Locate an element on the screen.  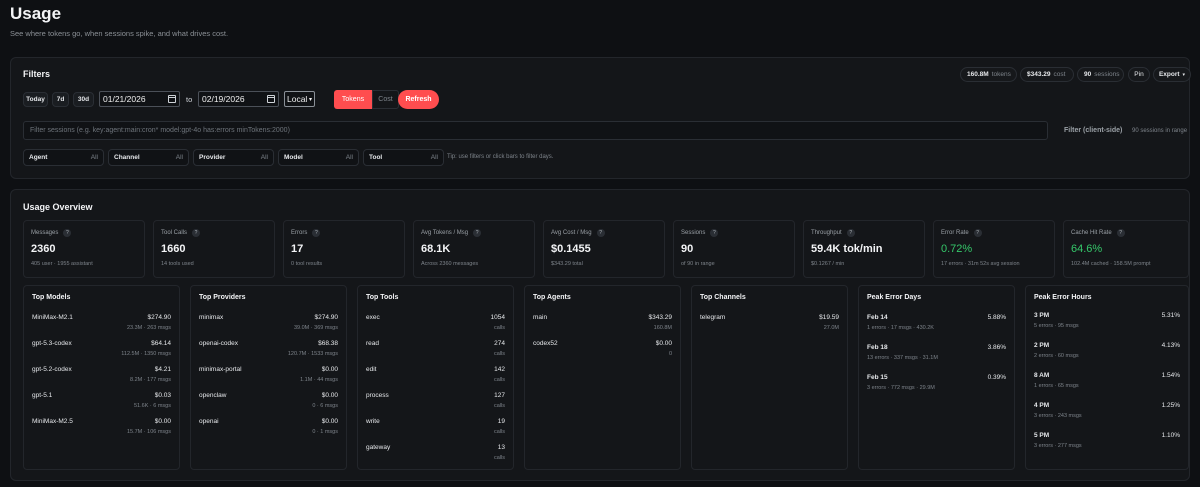
item-name: read is located at coordinates (373, 343).